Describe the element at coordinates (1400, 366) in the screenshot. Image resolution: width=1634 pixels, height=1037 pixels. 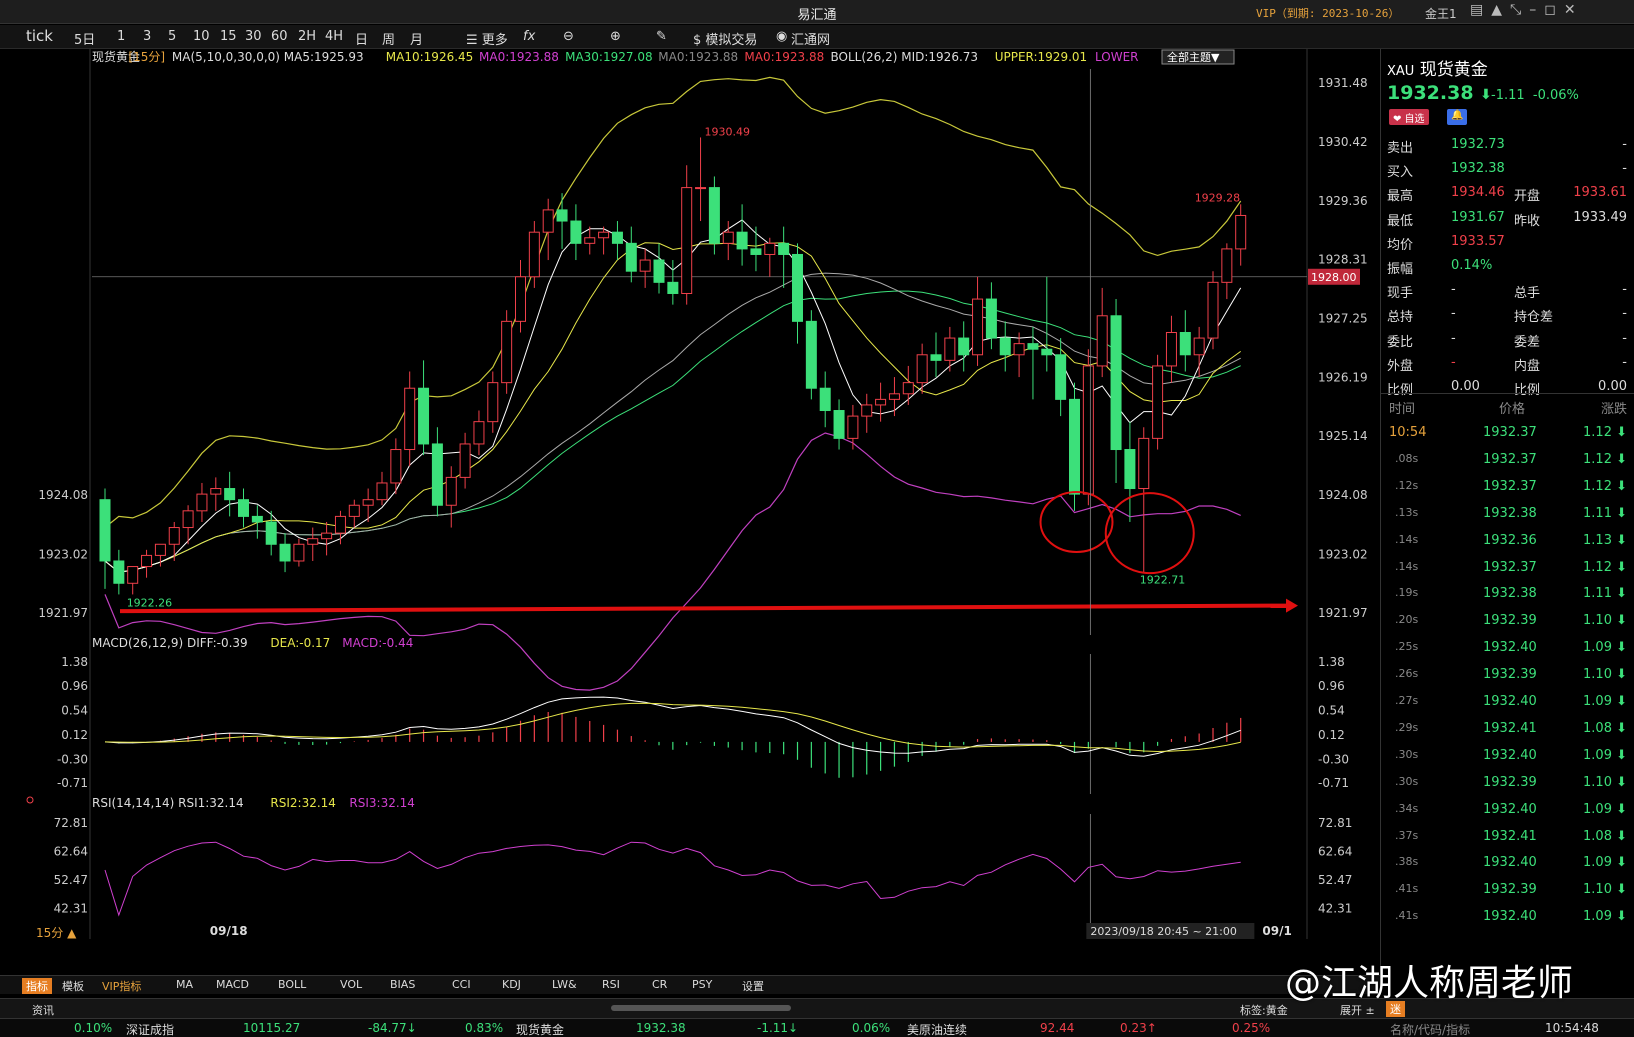
I see `quote-cell: 外盘` at that location.